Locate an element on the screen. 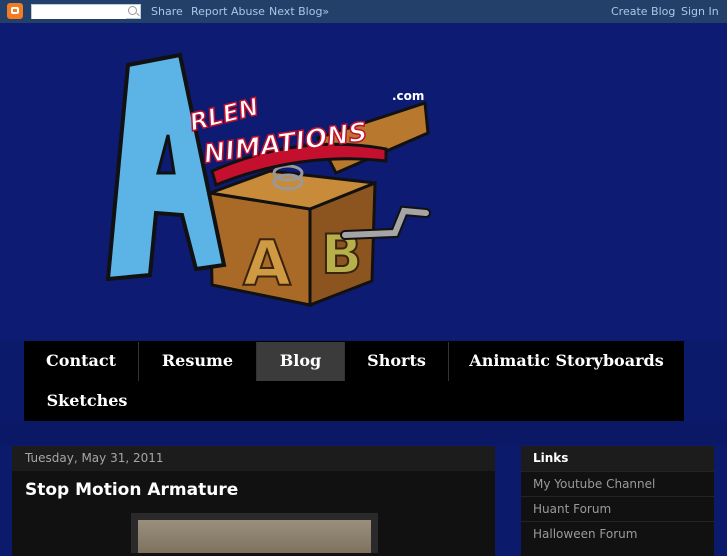  tab-animatic-storyboards: Animatic Storyboards is located at coordinates (566, 361).